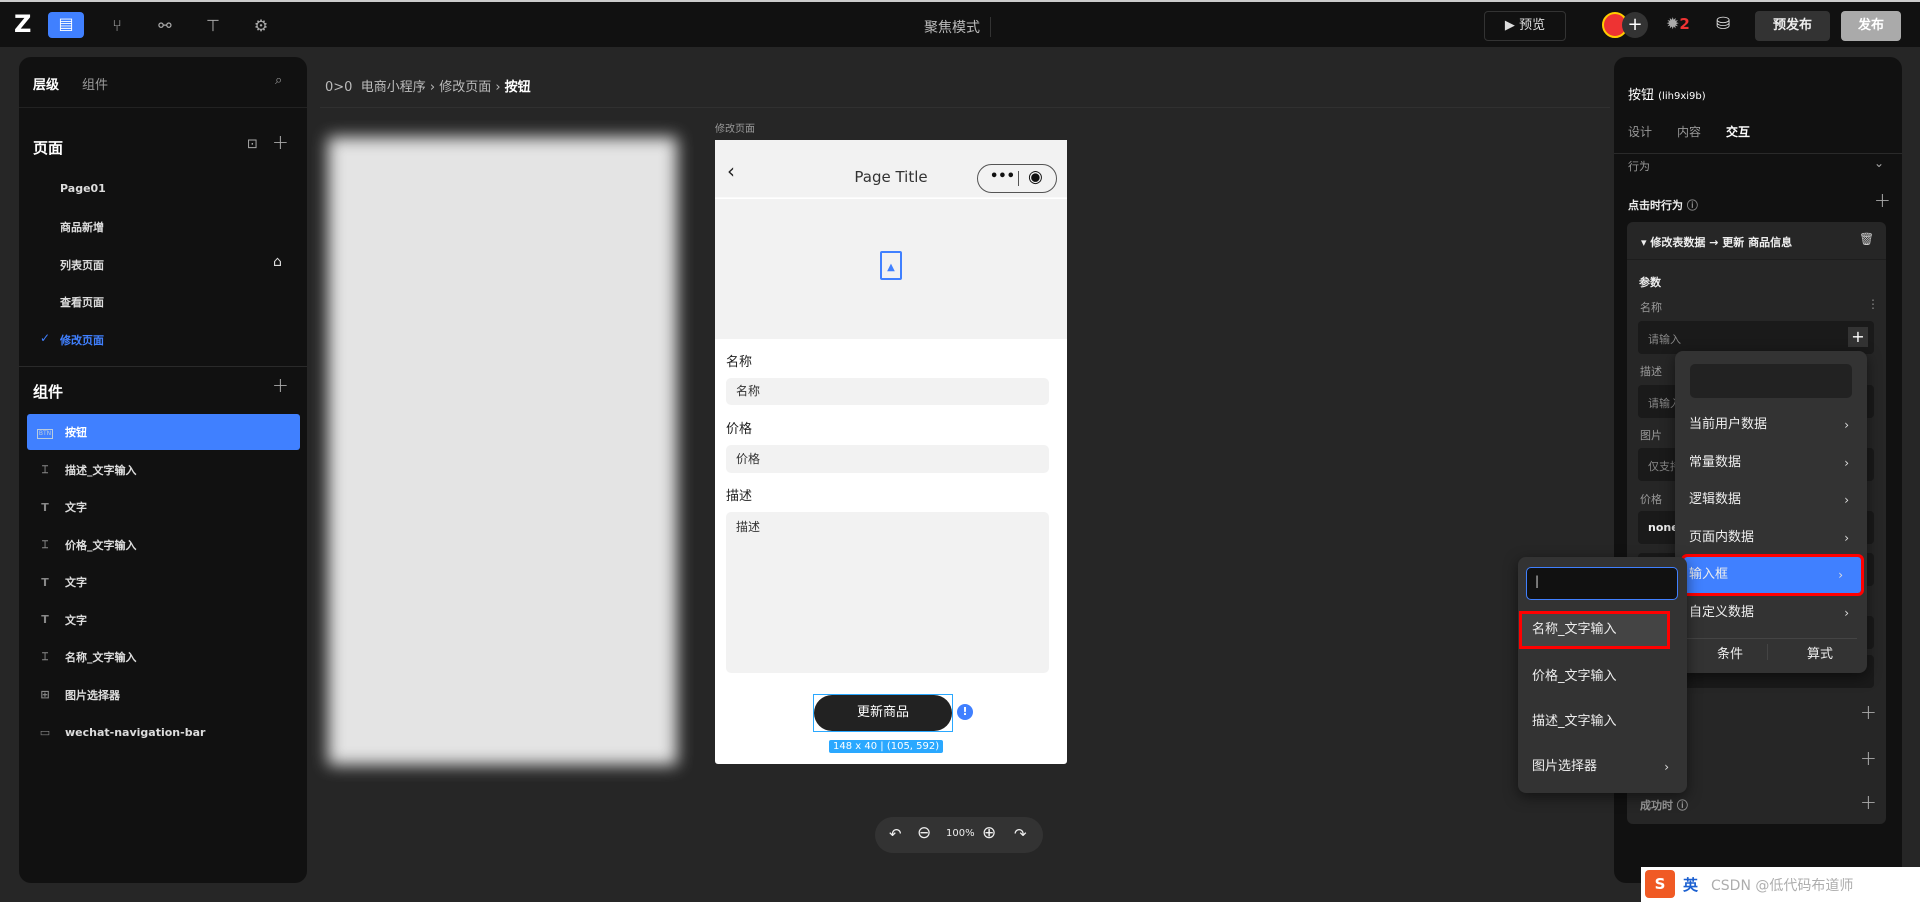 The width and height of the screenshot is (1920, 902). I want to click on wechat-navigation-bar: ‹ Page Title ••• ◉, so click(891, 169).